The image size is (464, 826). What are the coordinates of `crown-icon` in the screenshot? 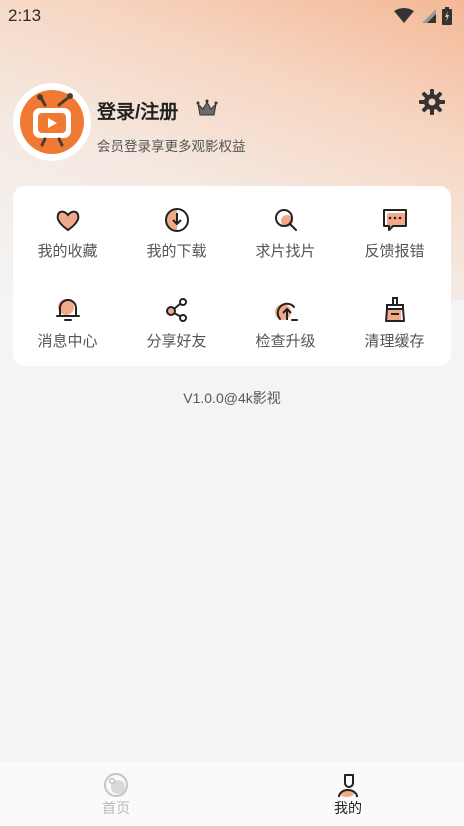 It's located at (207, 107).